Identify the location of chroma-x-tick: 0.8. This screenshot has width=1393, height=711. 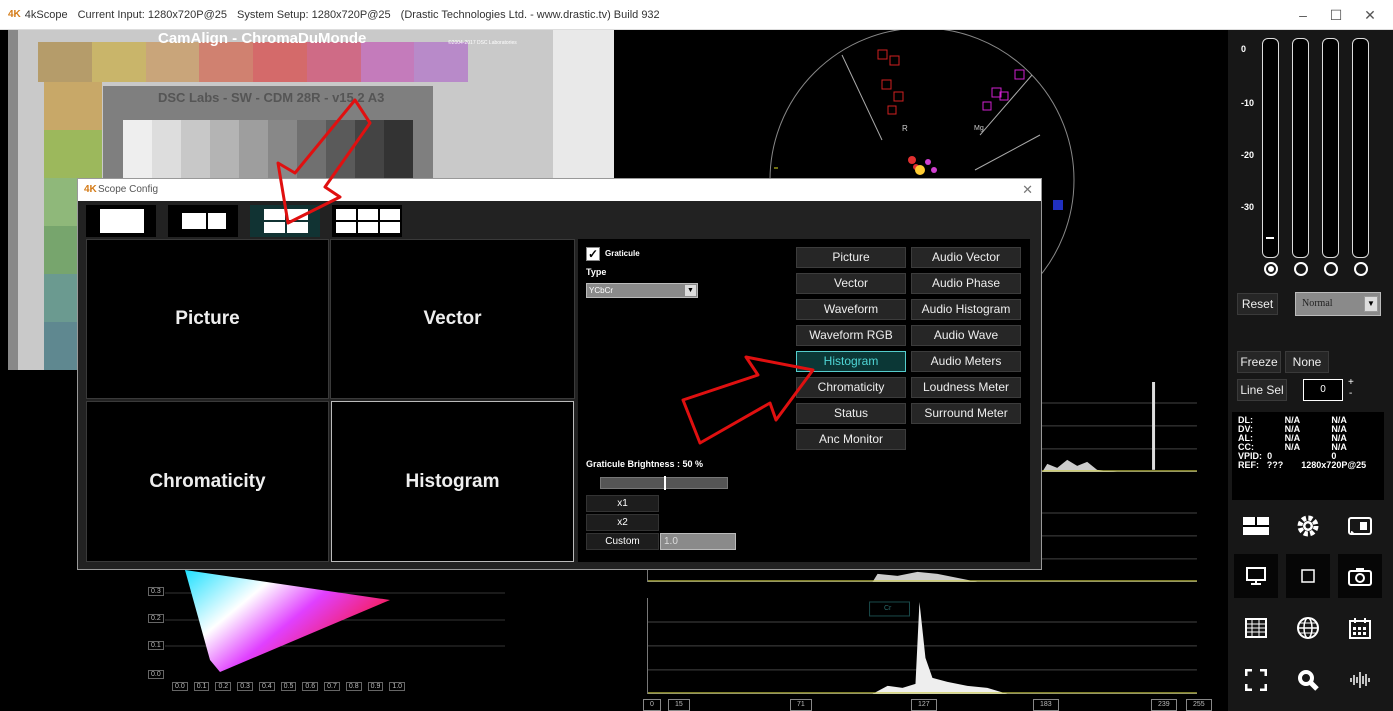
(353, 686).